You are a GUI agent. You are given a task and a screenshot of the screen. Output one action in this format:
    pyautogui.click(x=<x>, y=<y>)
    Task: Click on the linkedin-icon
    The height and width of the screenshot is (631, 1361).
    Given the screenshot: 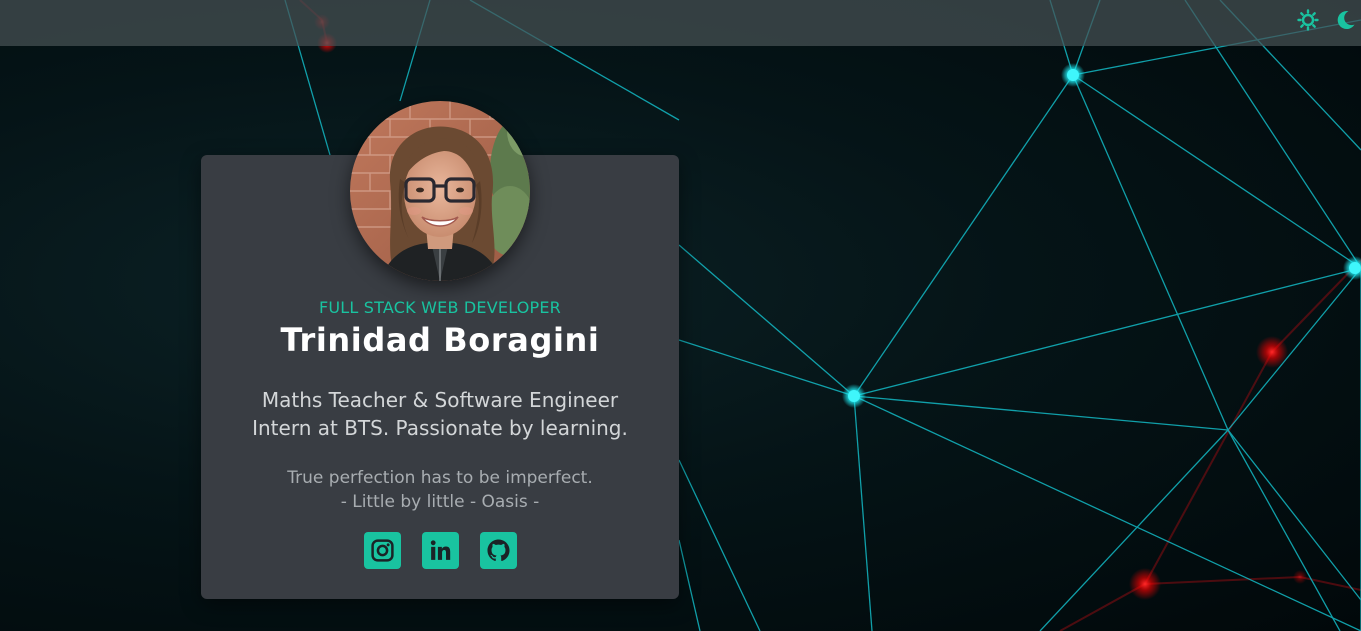 What is the action you would take?
    pyautogui.click(x=440, y=550)
    